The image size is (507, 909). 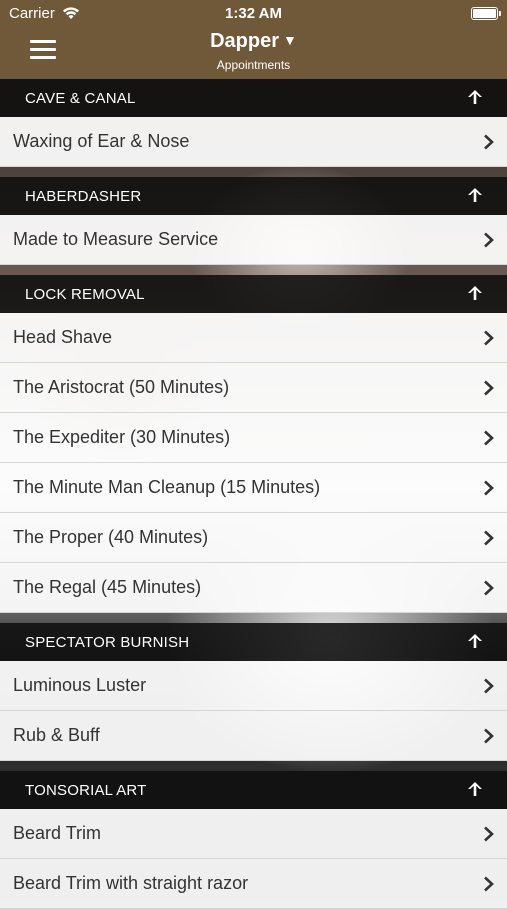 I want to click on page-subtitle: Appointments, so click(x=253, y=65).